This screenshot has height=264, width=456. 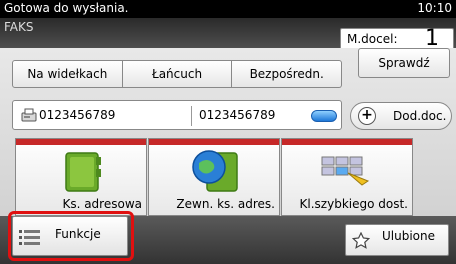 What do you see at coordinates (367, 116) in the screenshot?
I see `plus-icon: +` at bounding box center [367, 116].